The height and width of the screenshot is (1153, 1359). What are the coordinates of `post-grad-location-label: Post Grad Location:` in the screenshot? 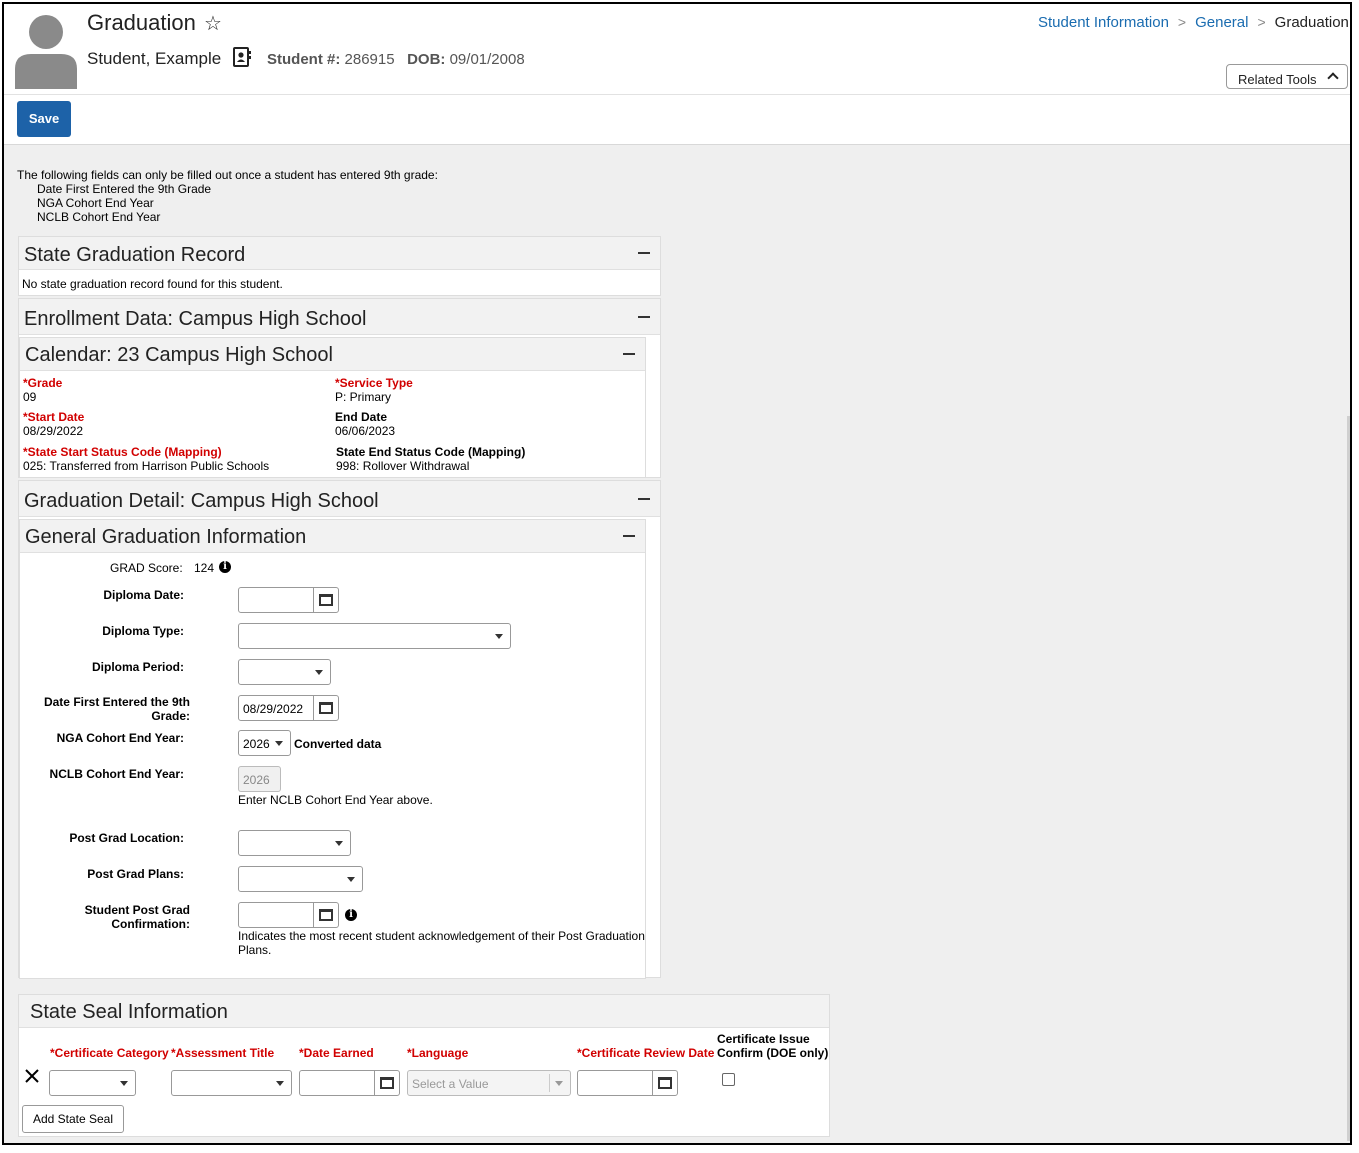 It's located at (126, 838).